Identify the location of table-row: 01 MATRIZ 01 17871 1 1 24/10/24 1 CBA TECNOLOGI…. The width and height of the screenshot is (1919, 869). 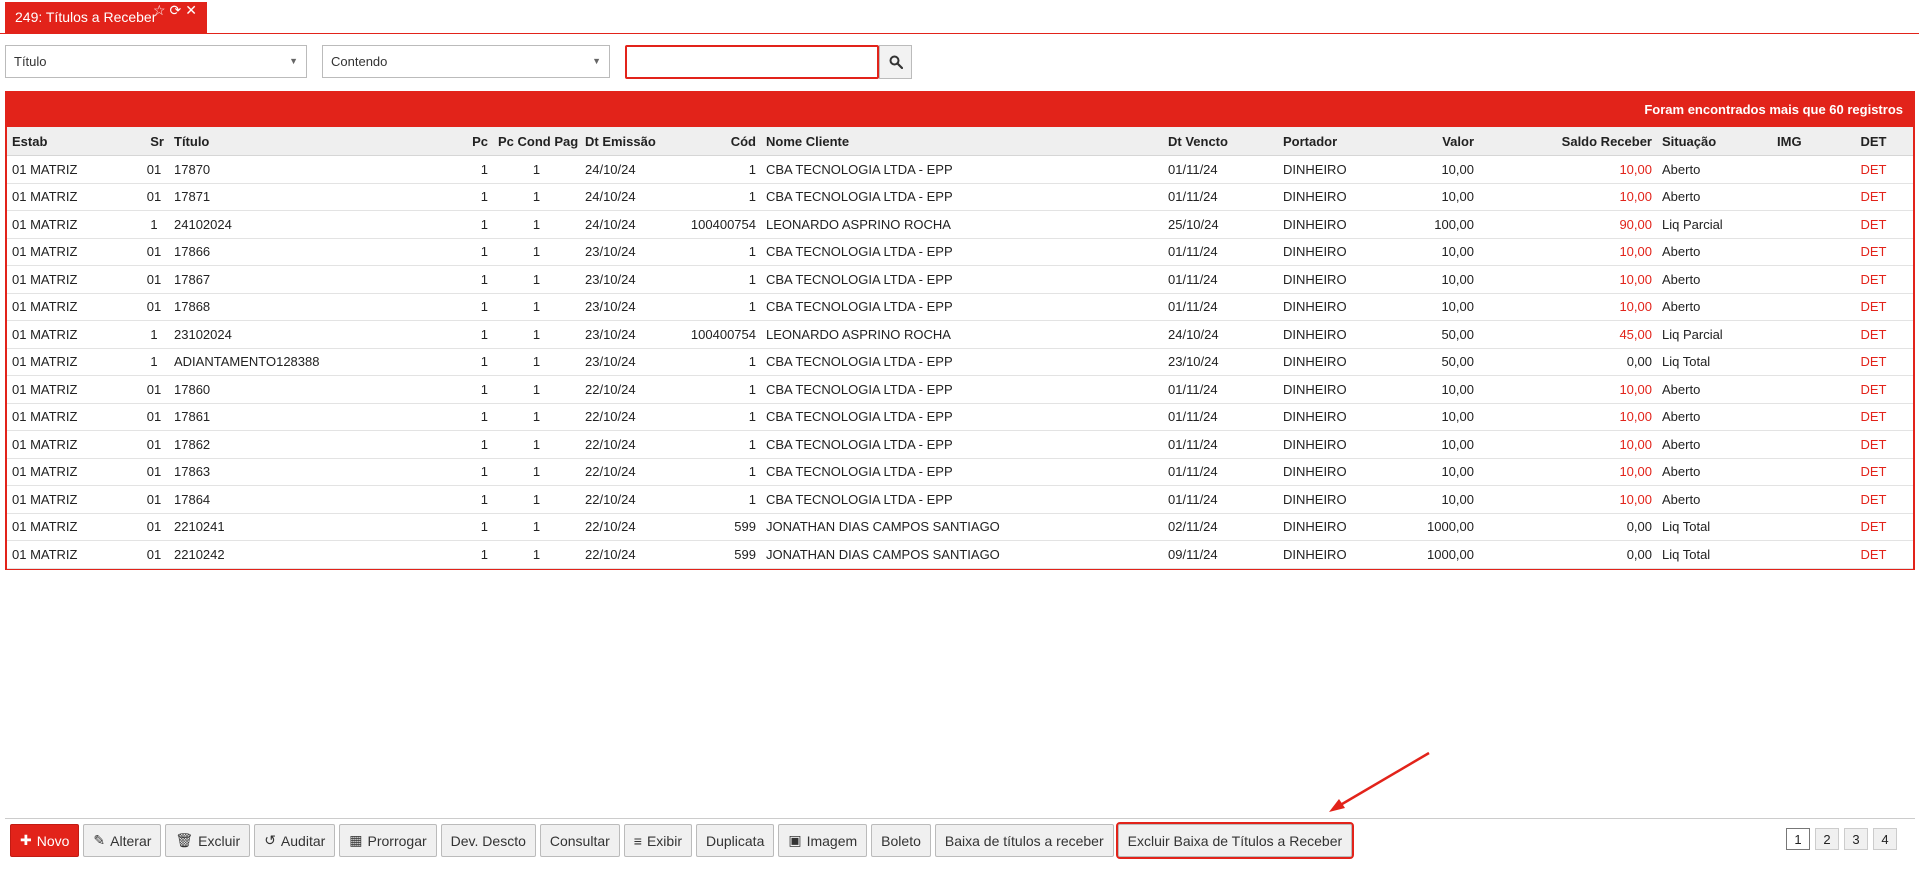
(960, 197).